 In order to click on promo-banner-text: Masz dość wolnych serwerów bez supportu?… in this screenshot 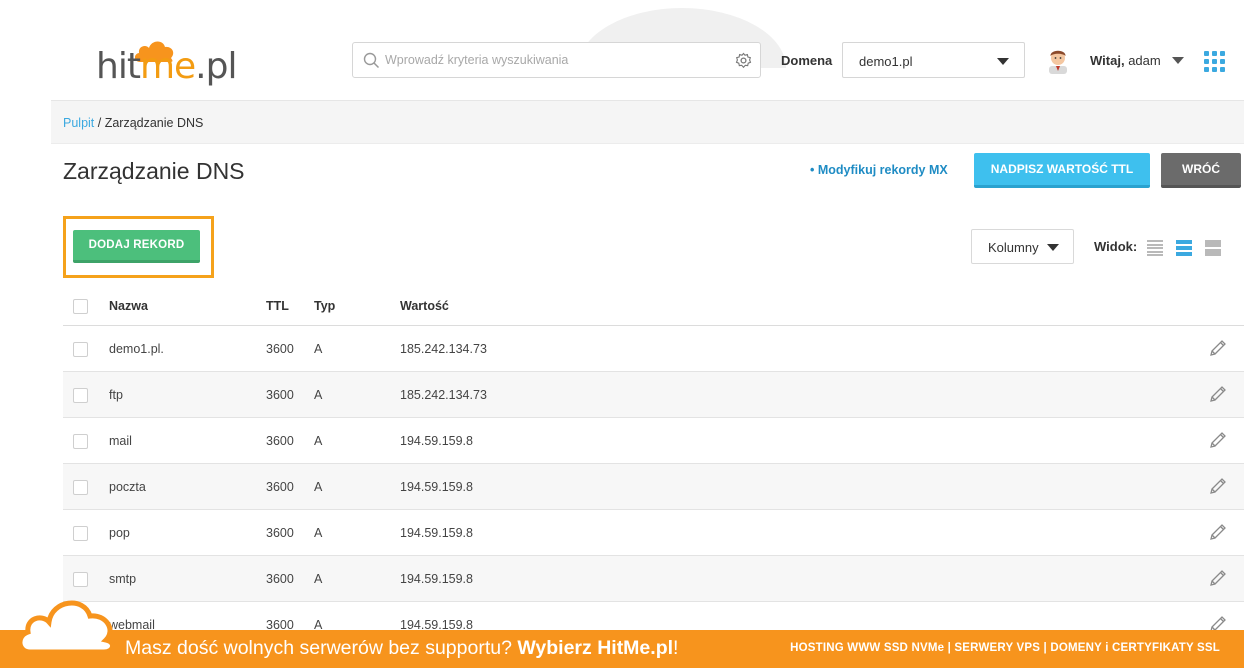, I will do `click(402, 648)`.